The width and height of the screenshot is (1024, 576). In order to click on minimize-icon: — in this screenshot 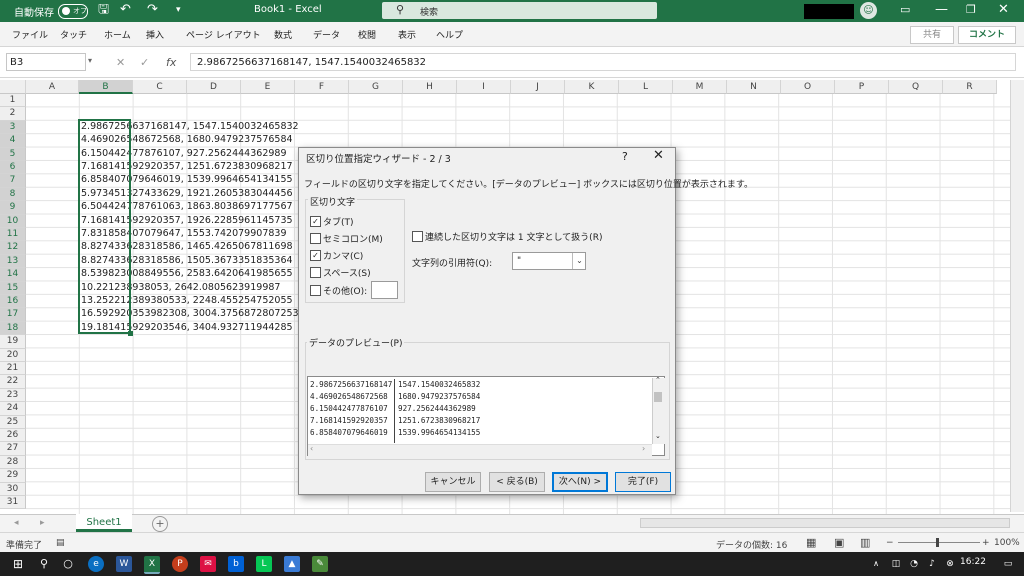, I will do `click(941, 10)`.